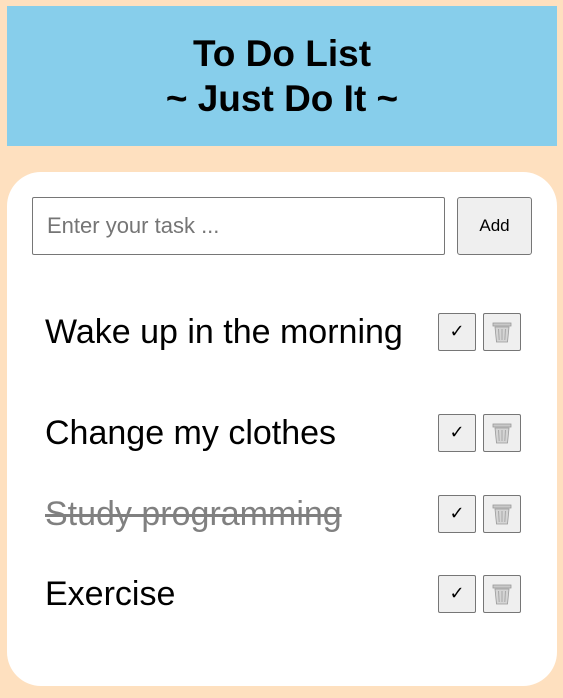  I want to click on task-text: Exercise, so click(110, 593).